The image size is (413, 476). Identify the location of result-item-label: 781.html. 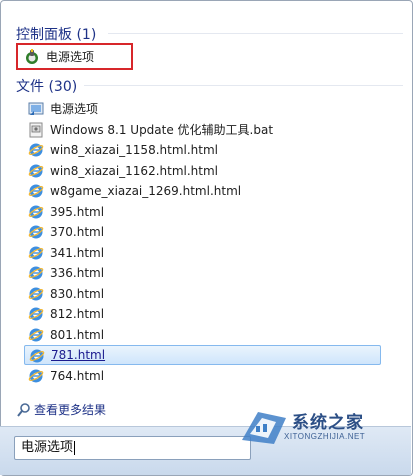
(78, 355).